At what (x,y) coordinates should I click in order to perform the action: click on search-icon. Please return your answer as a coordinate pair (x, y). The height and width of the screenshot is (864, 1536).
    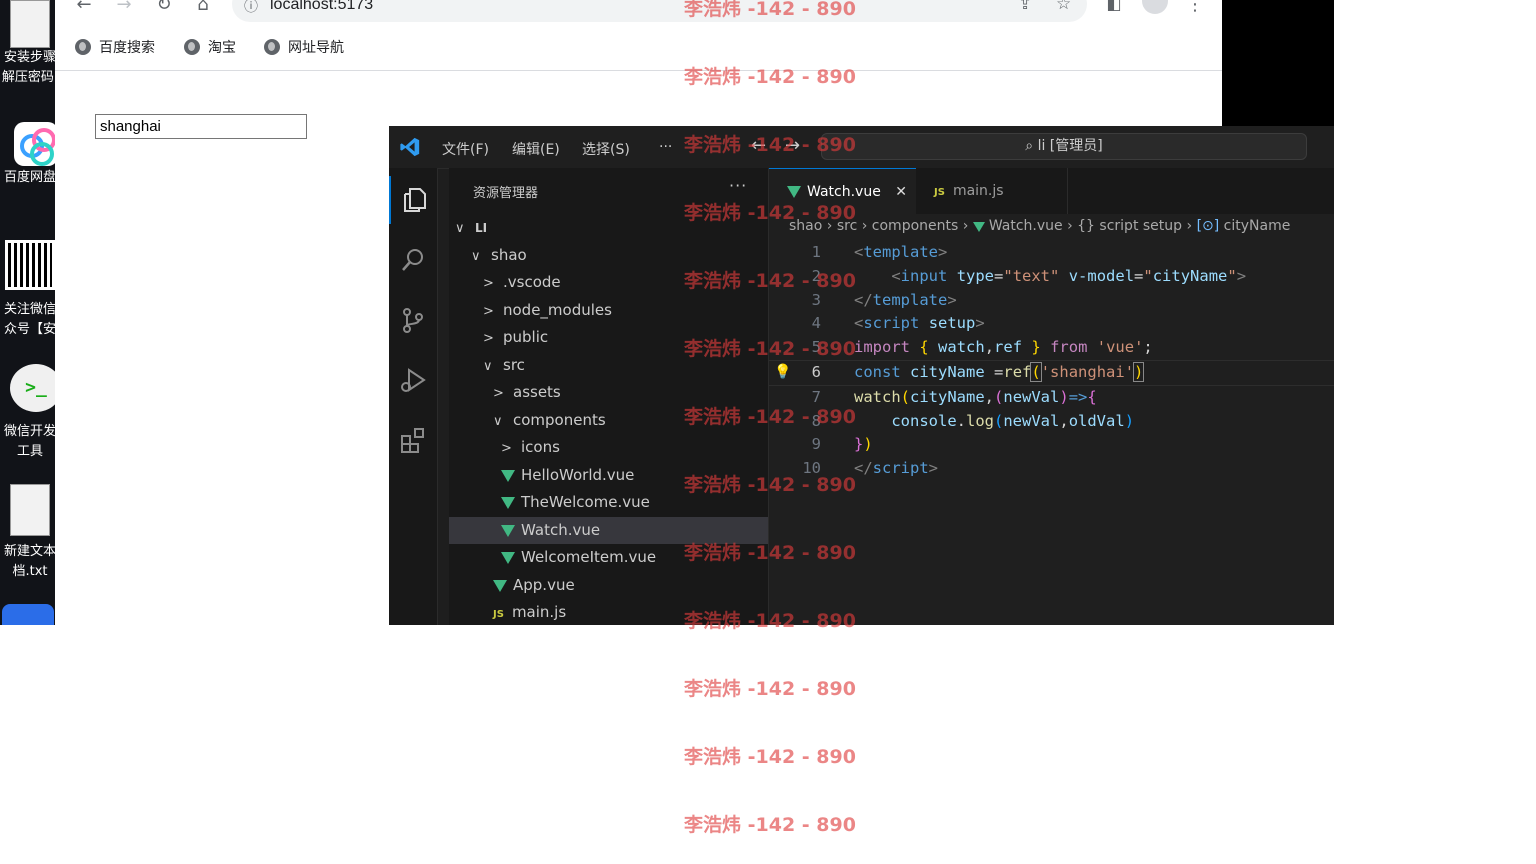
    Looking at the image, I should click on (413, 260).